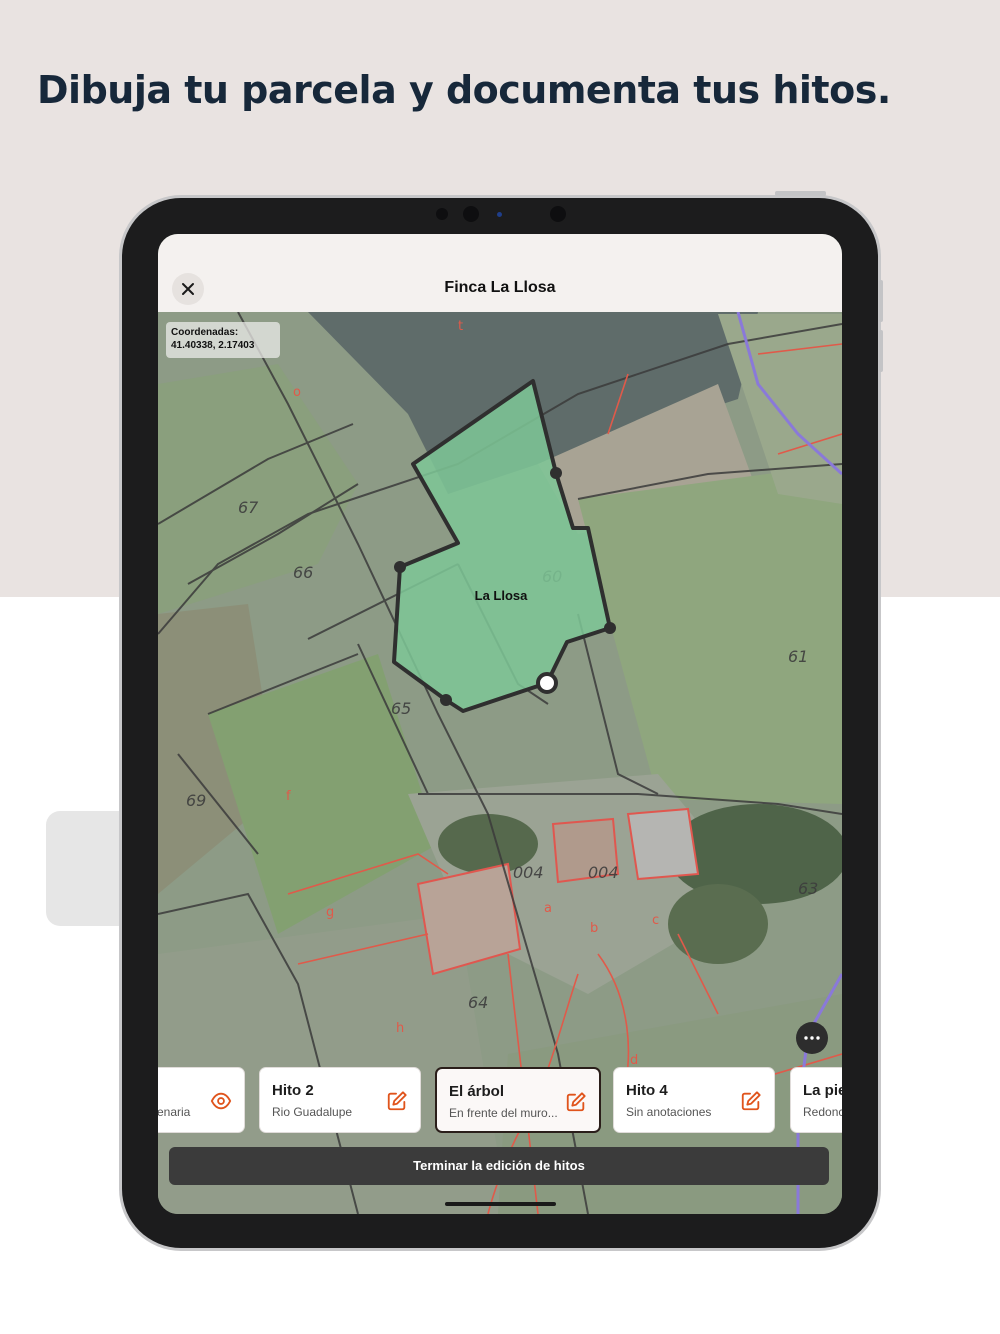  What do you see at coordinates (500, 287) in the screenshot?
I see `sheet-title: Finca La Llosa` at bounding box center [500, 287].